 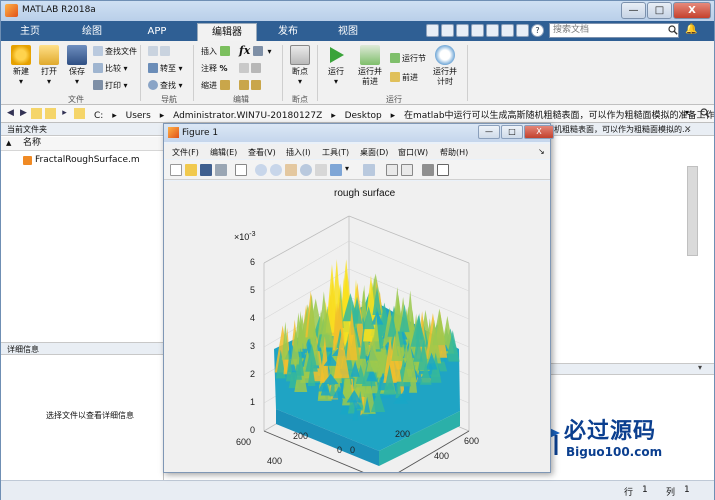 I want to click on paste-icon, so click(x=477, y=30).